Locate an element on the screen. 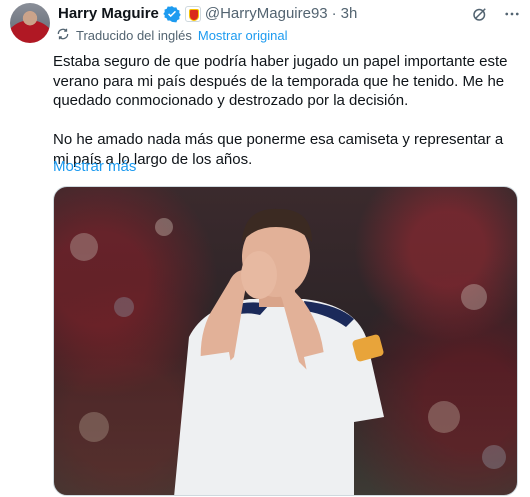  author-handle: @HarryMaguire93 is located at coordinates (266, 14).